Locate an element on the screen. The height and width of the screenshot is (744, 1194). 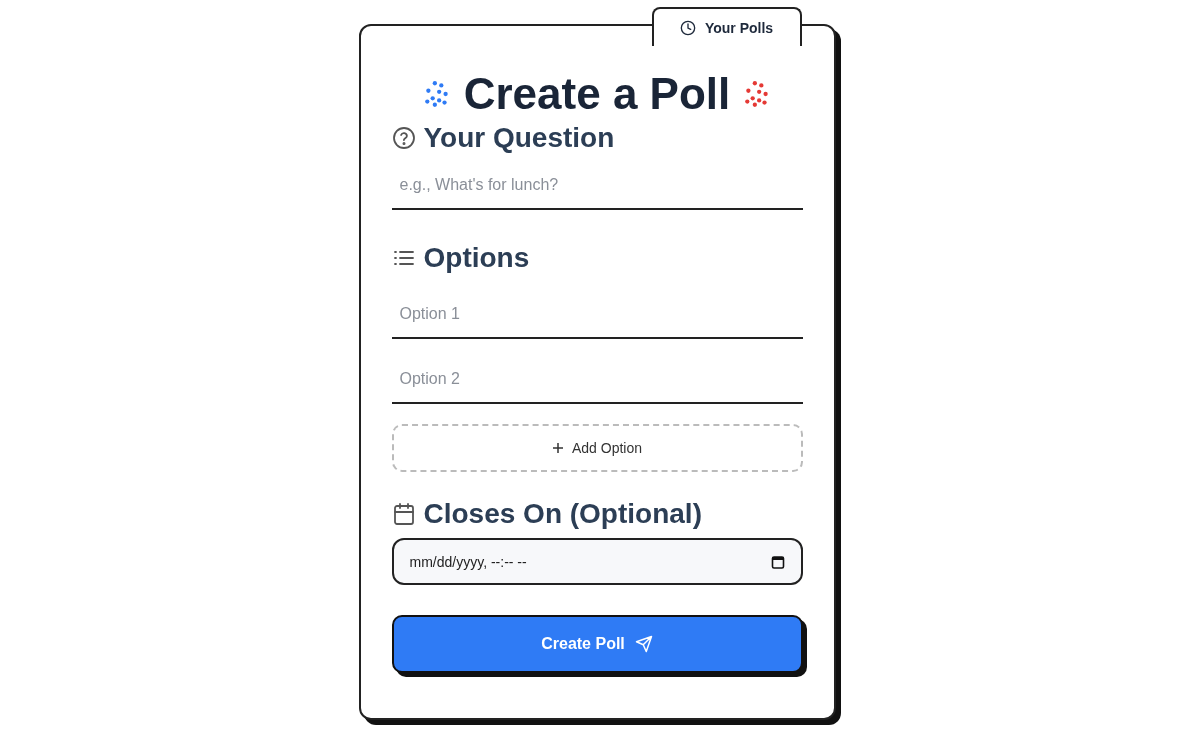
send-icon is located at coordinates (643, 644).